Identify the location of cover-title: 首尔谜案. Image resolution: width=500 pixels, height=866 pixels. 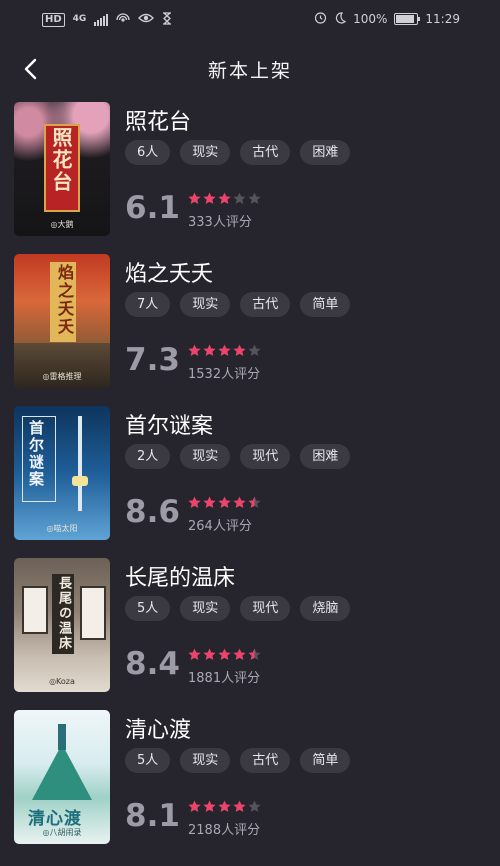
(36, 454).